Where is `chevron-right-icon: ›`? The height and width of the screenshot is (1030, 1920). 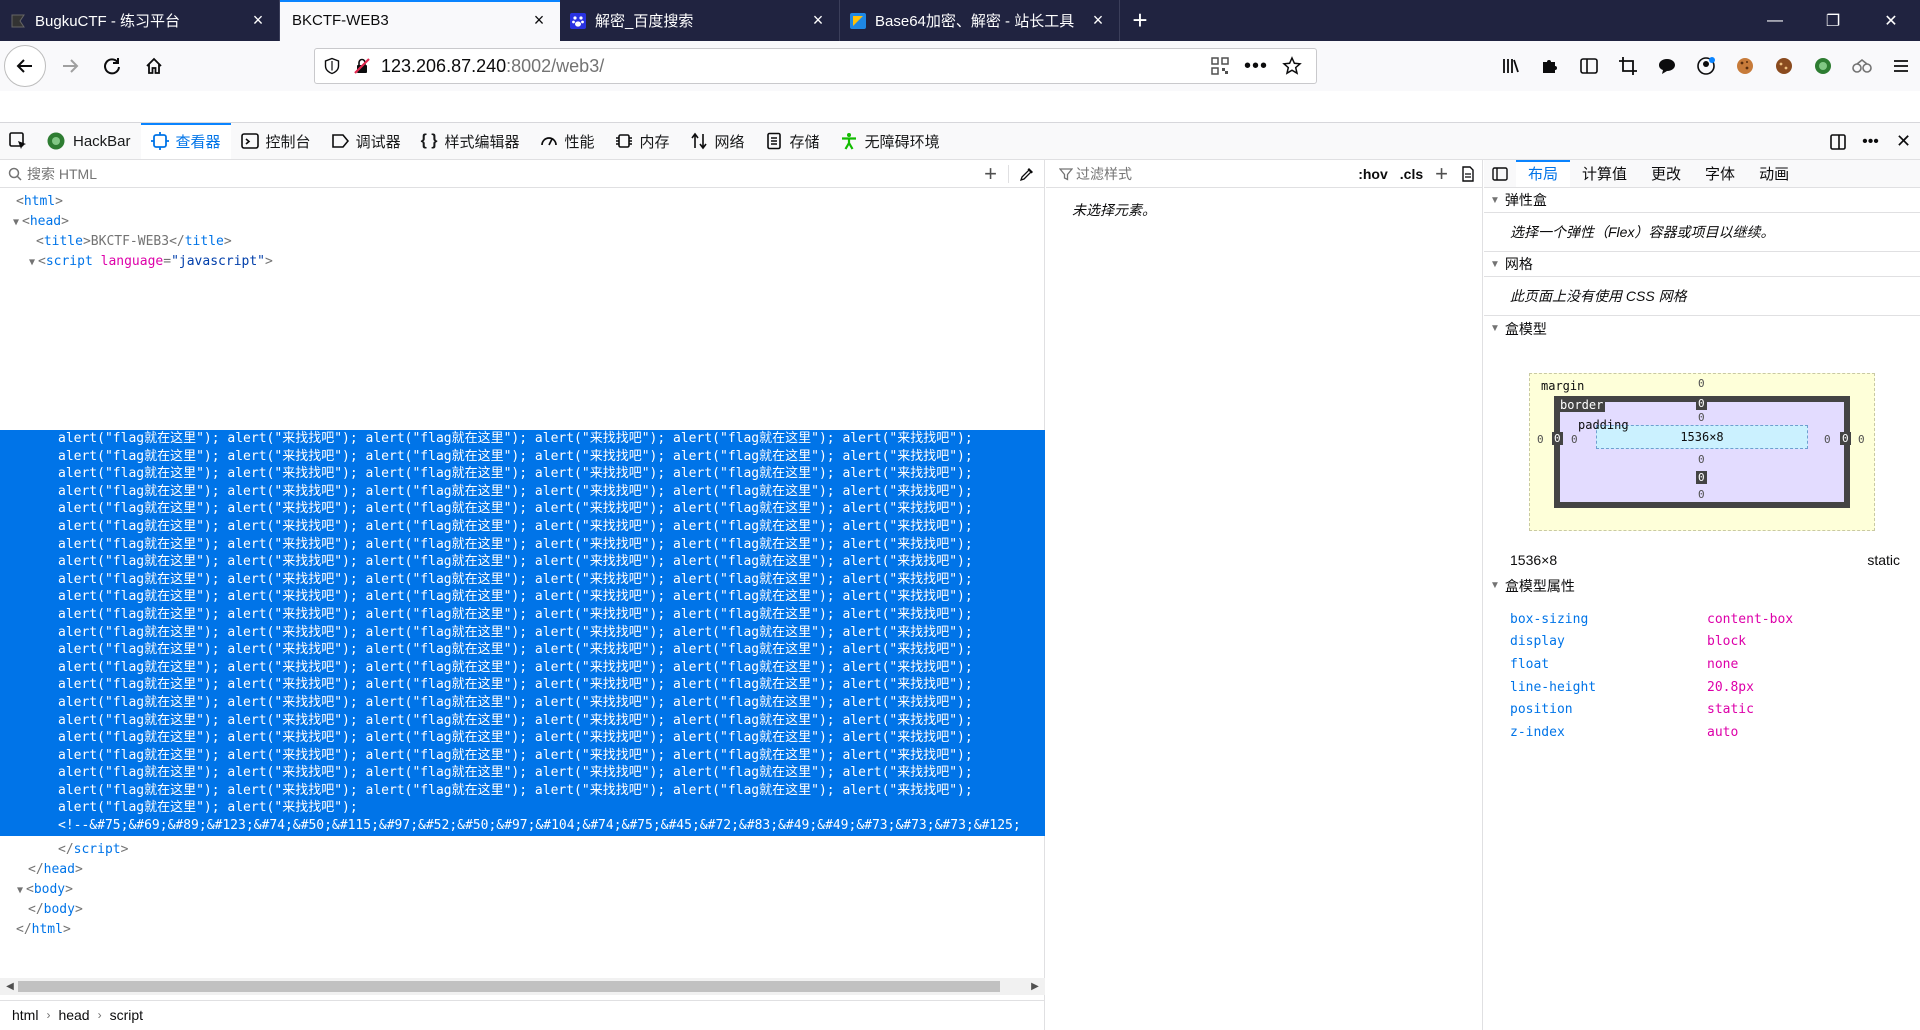
chevron-right-icon: › is located at coordinates (99, 1014).